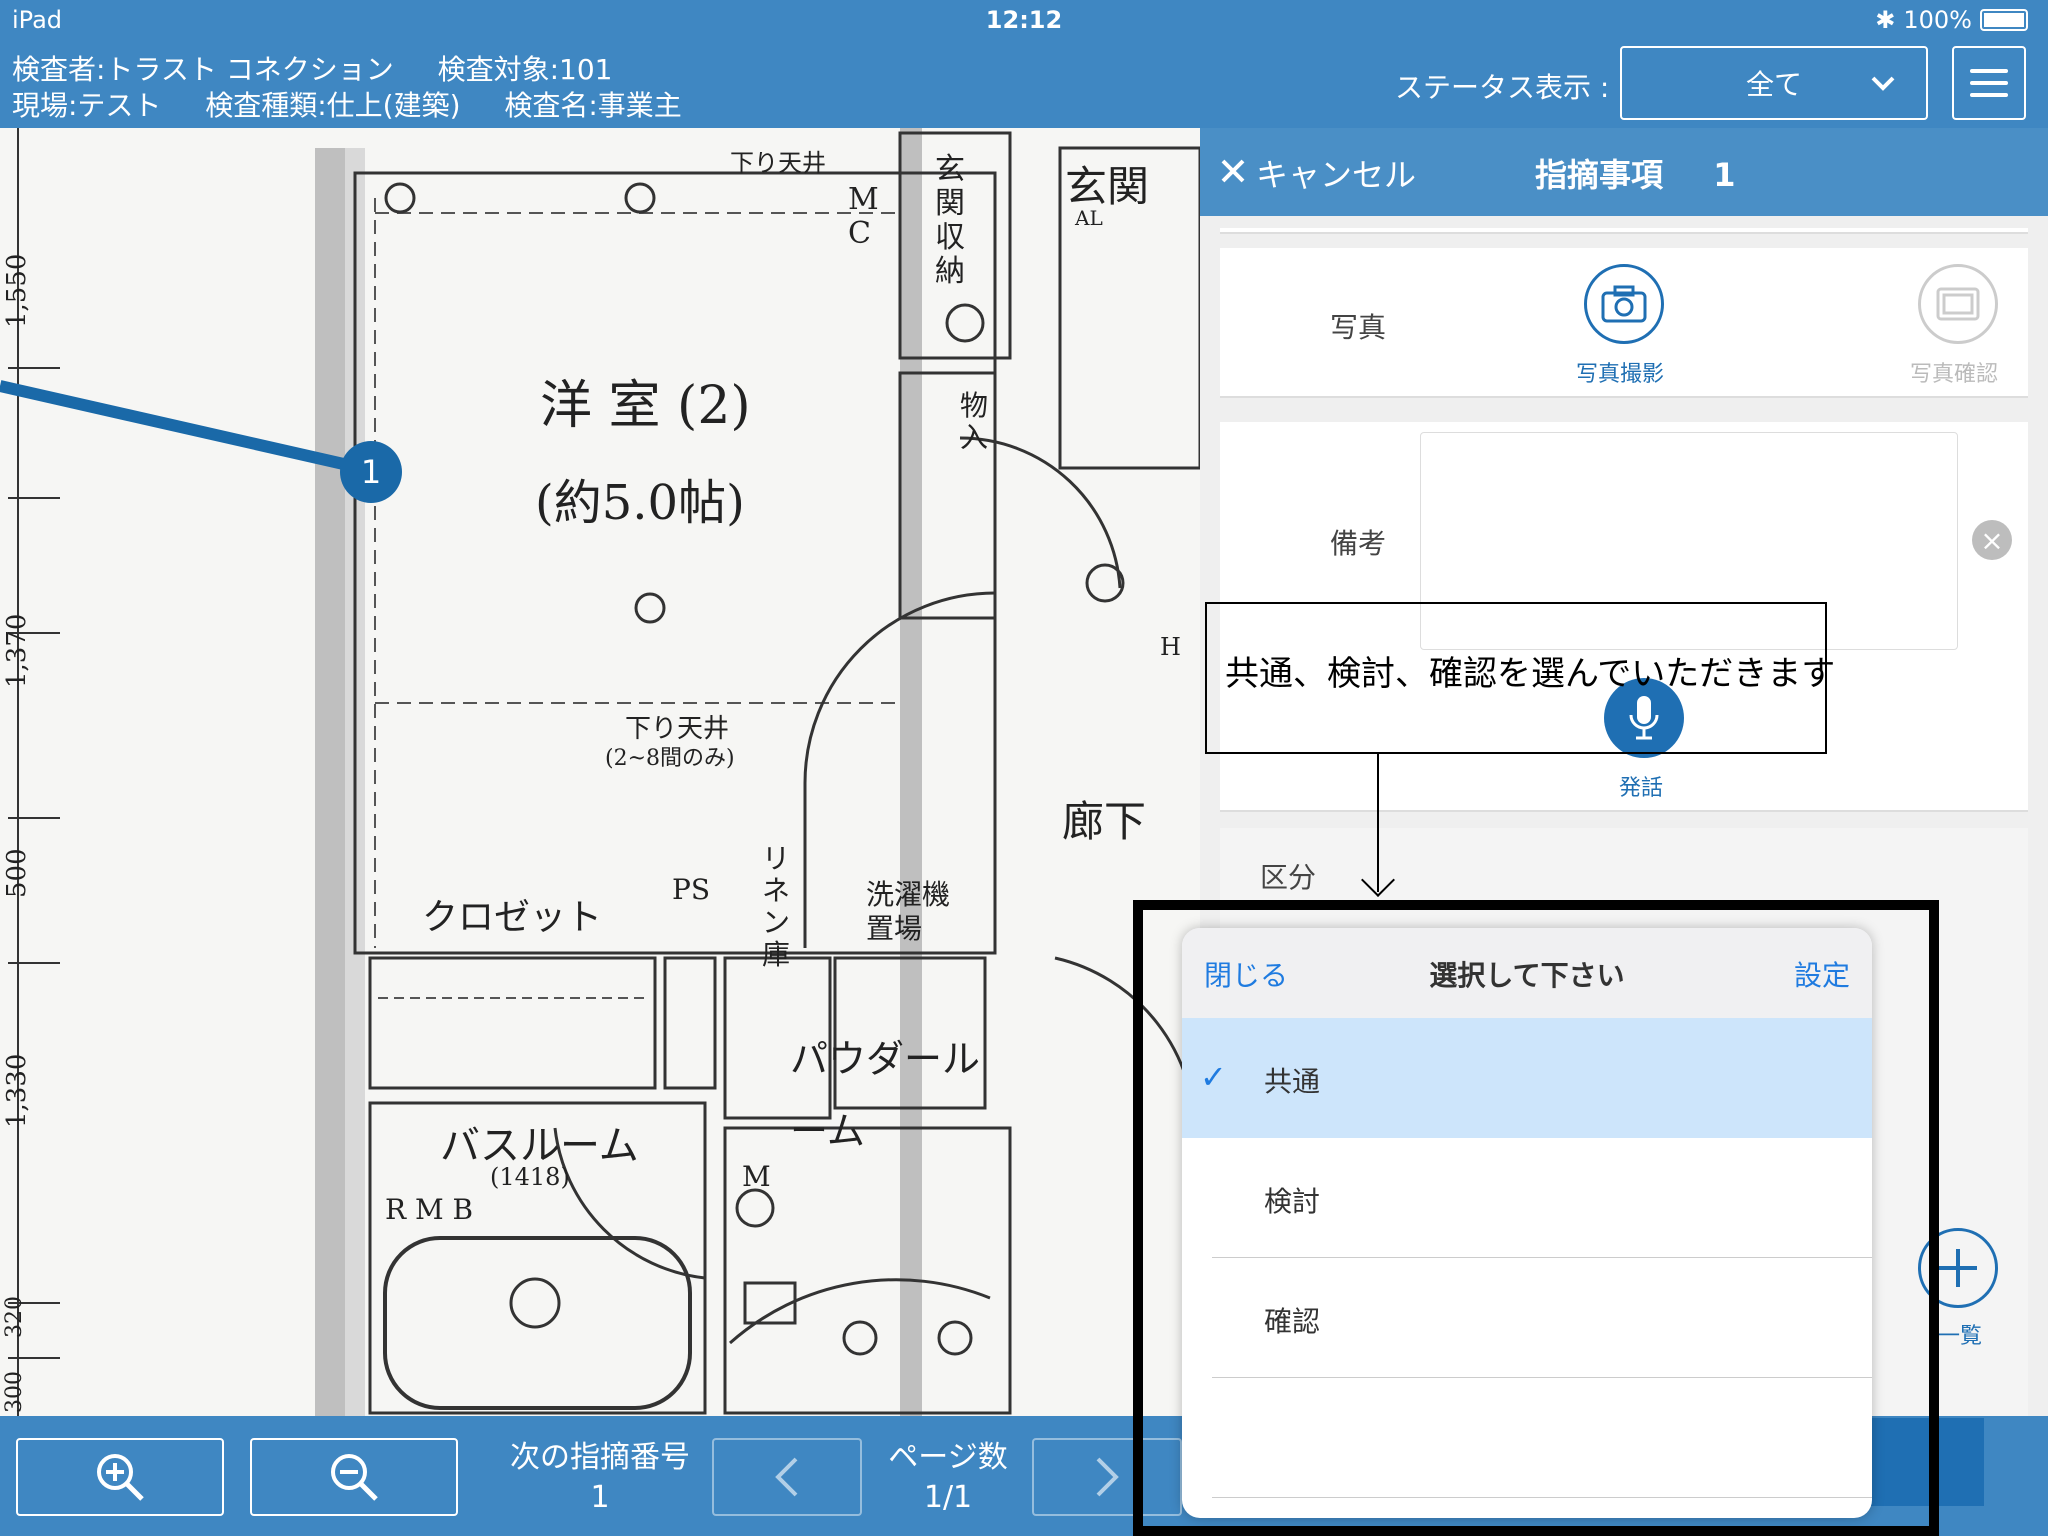 The height and width of the screenshot is (1536, 2048). What do you see at coordinates (1822, 974) in the screenshot?
I see `picker-settings-button: 設定` at bounding box center [1822, 974].